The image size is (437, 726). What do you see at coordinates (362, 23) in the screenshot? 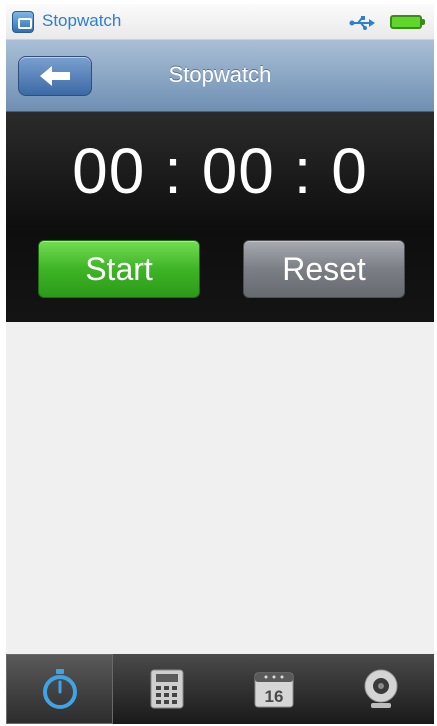
I see `usb-icon` at bounding box center [362, 23].